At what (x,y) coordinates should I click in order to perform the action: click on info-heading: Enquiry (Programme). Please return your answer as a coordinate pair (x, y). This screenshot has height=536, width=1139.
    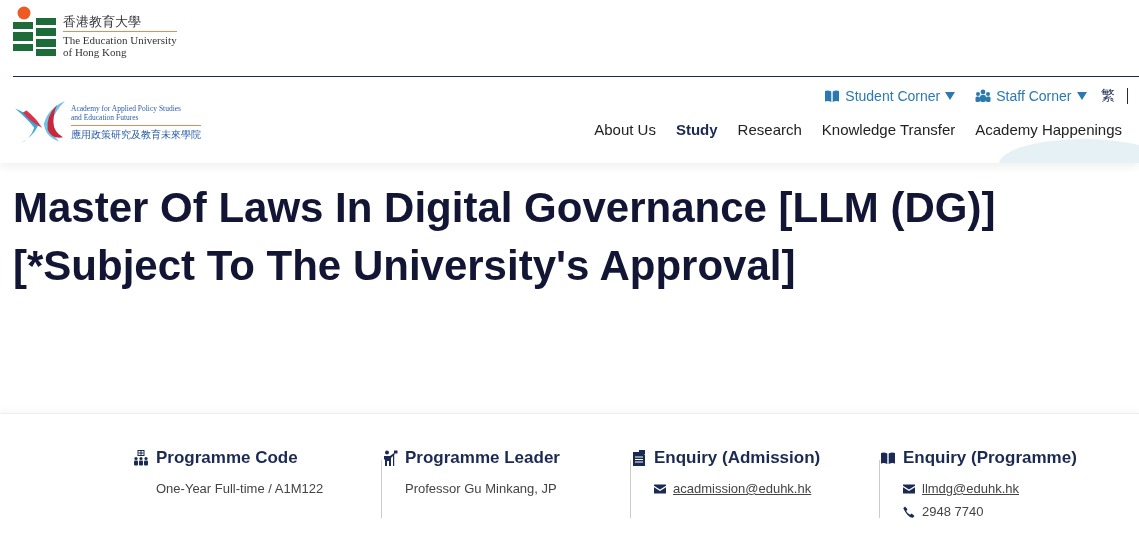
    Looking at the image, I should click on (990, 458).